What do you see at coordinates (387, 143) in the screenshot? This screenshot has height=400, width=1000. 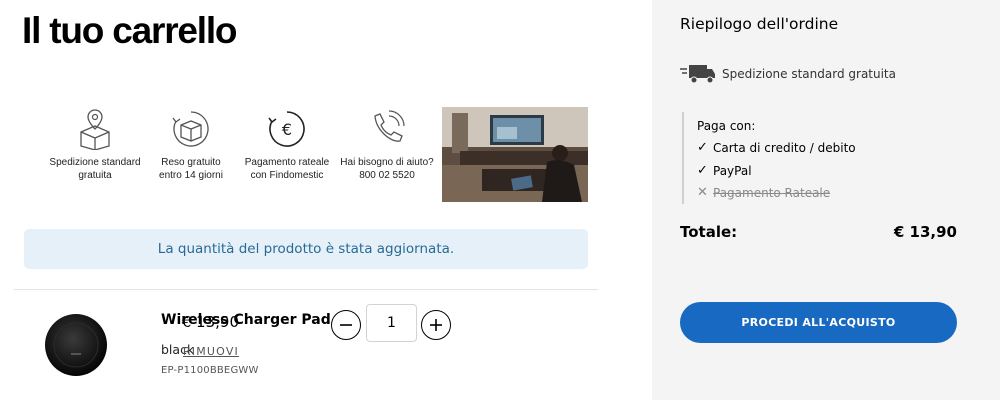 I see `benefit-help: Hai bisogno di aiuto? 800 02 5520` at bounding box center [387, 143].